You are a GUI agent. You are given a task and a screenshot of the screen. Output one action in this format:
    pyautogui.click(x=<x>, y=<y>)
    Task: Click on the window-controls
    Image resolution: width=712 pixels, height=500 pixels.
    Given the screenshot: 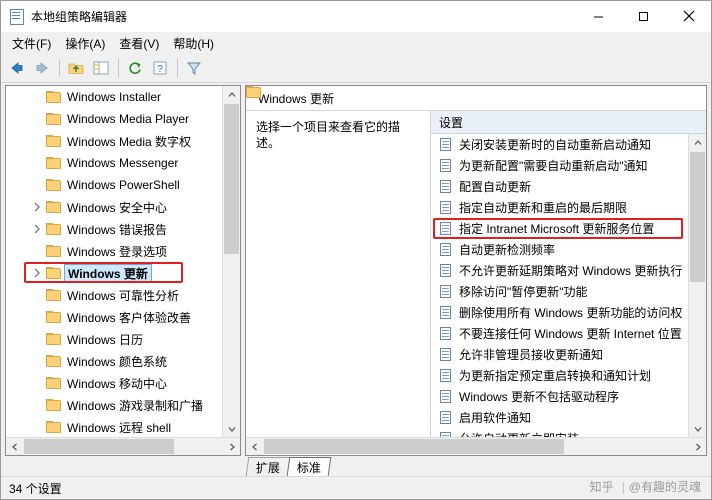 What is the action you would take?
    pyautogui.click(x=643, y=16)
    